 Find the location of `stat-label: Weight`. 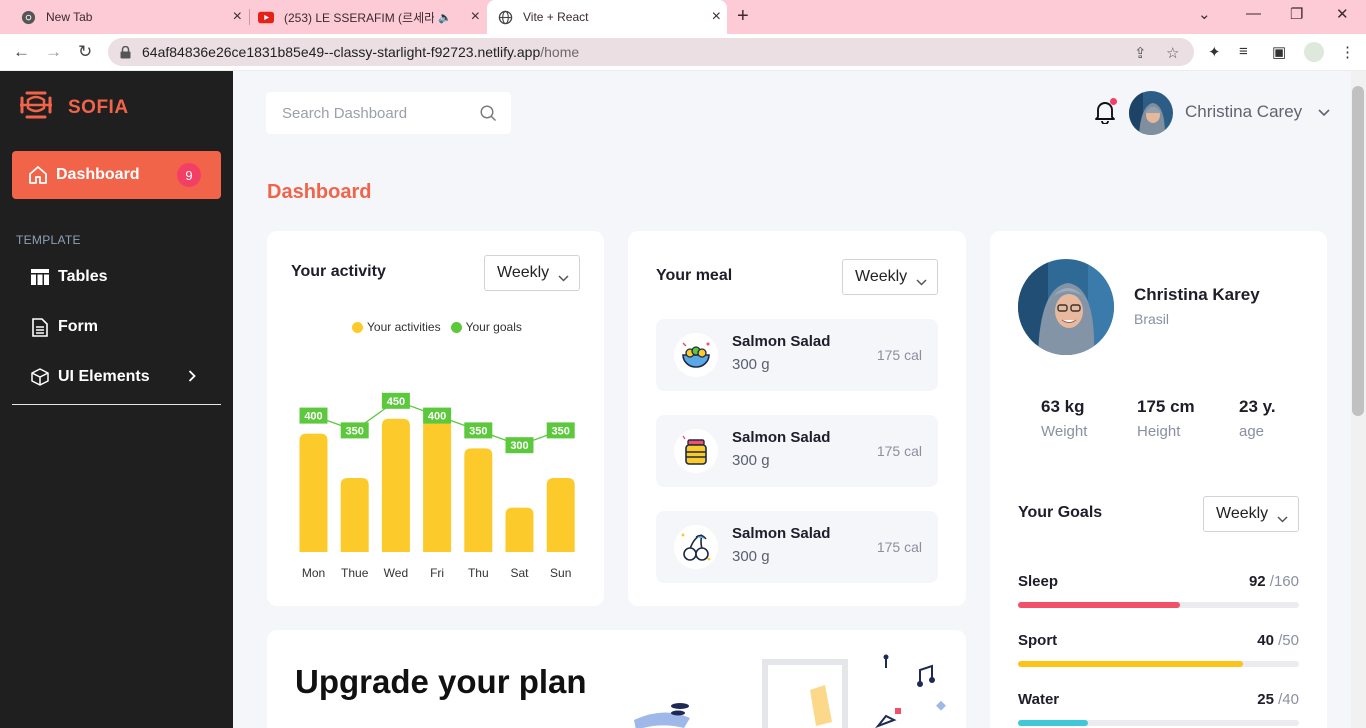

stat-label: Weight is located at coordinates (1064, 431).